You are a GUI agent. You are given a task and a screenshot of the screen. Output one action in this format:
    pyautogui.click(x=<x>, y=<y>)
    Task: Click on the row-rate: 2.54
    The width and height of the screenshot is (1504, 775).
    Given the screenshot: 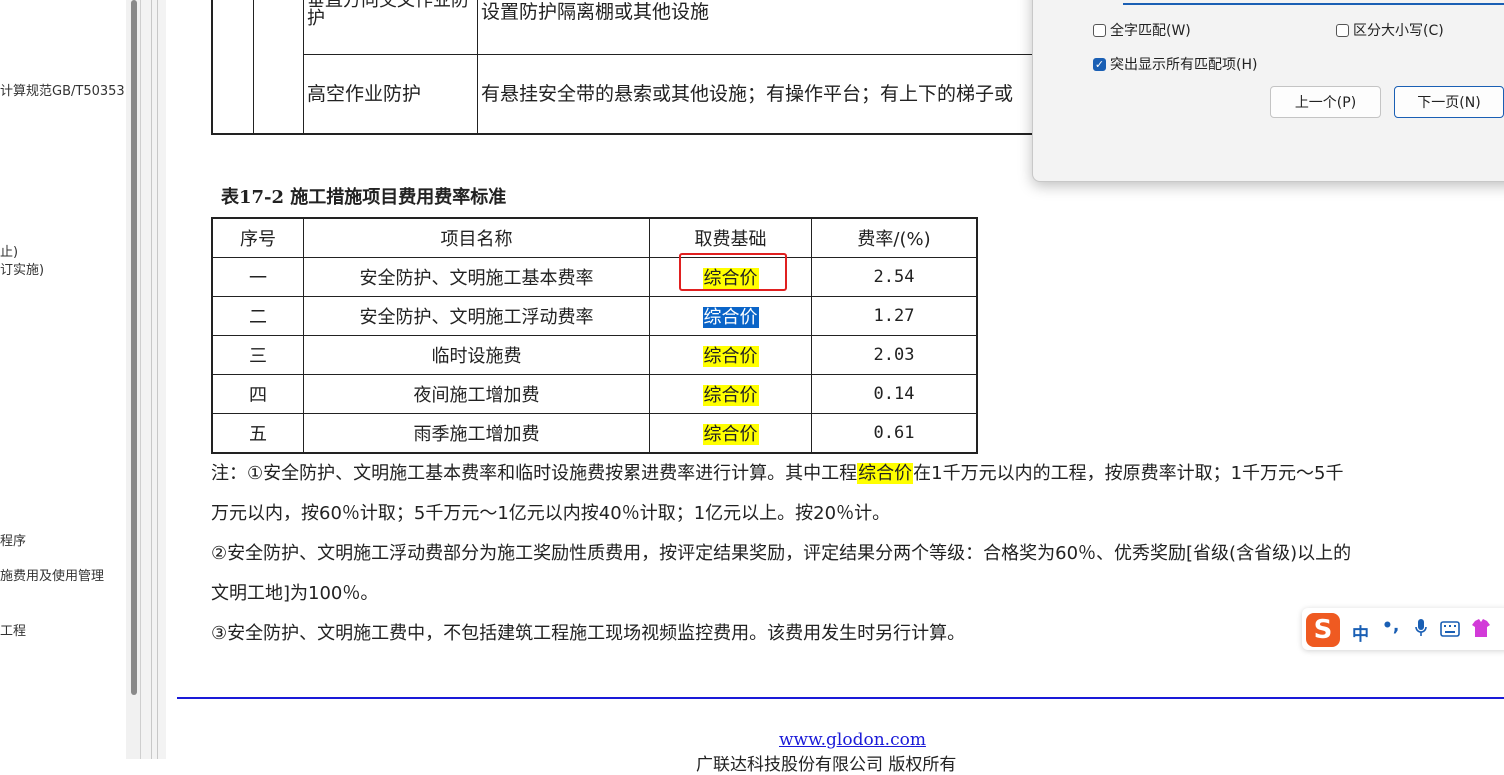 What is the action you would take?
    pyautogui.click(x=894, y=277)
    